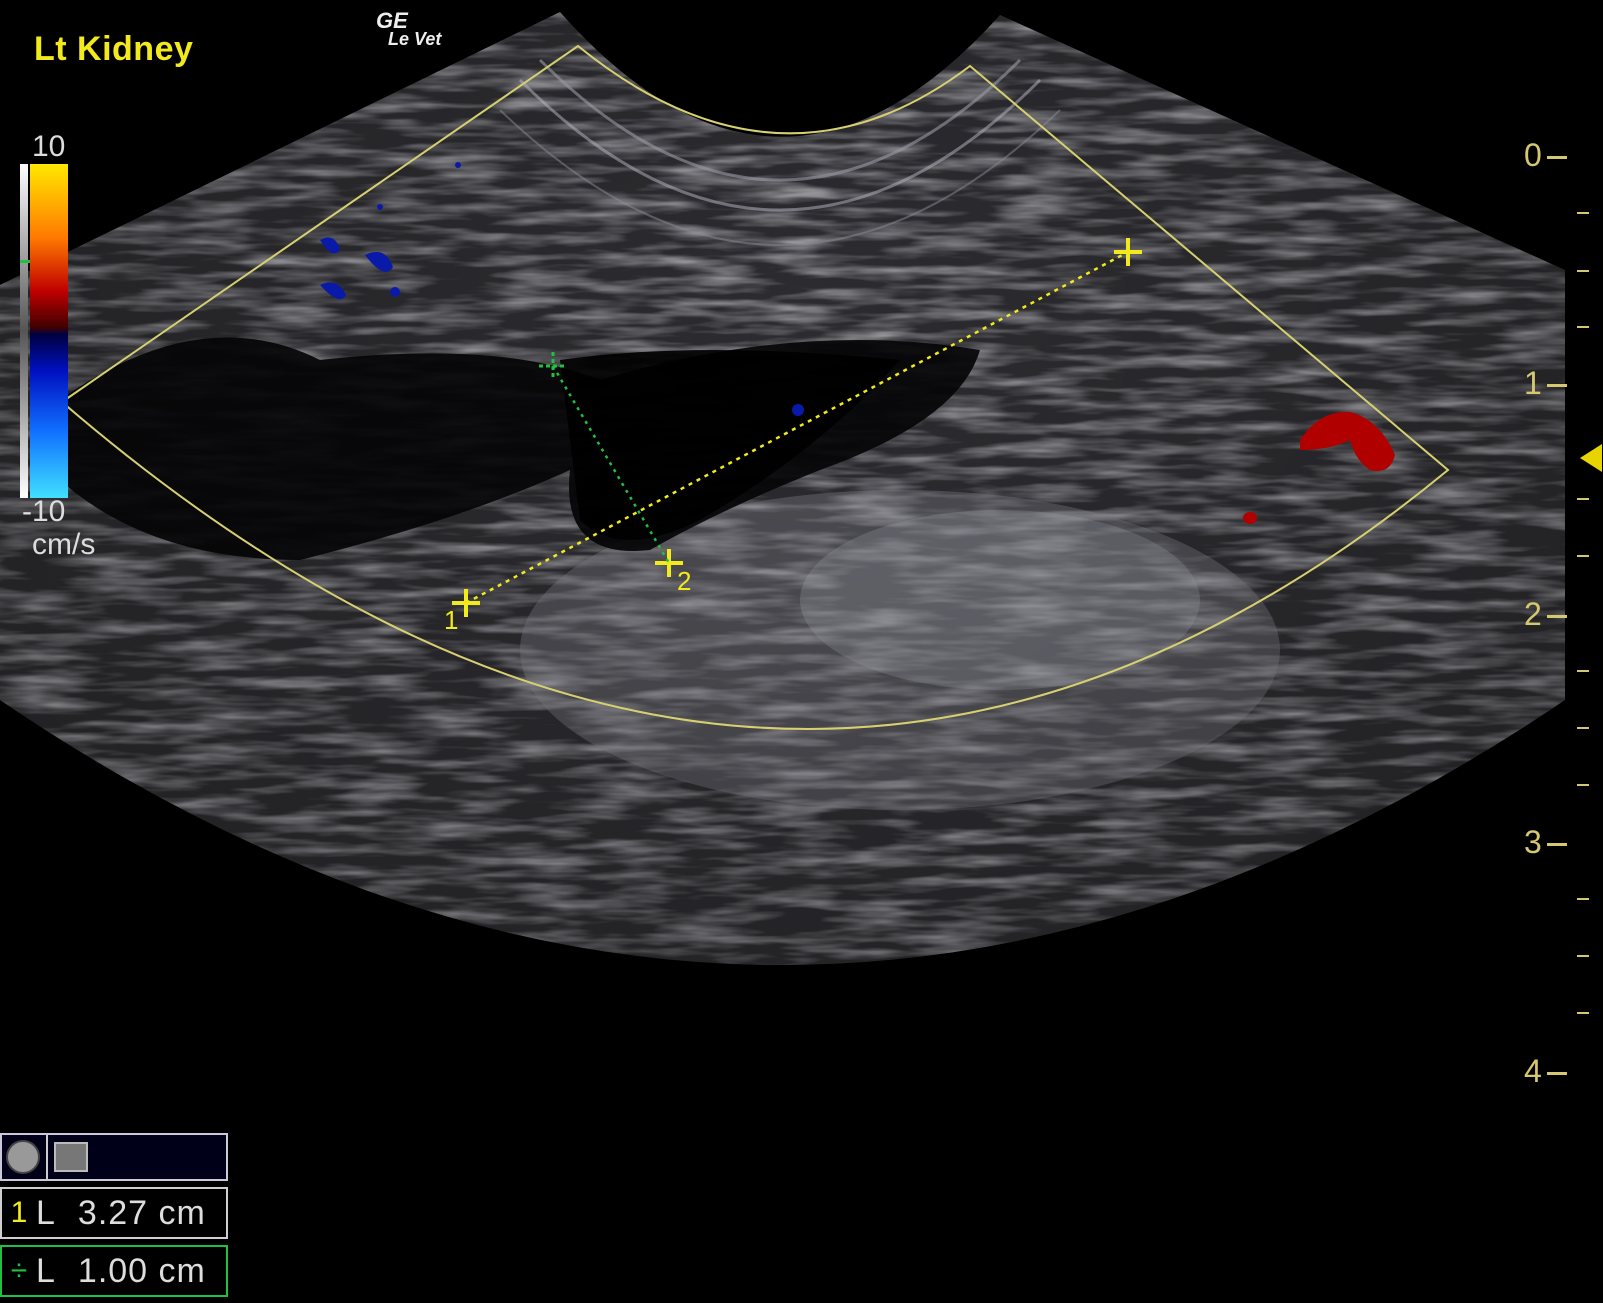 The image size is (1603, 1303). Describe the element at coordinates (47, 1157) in the screenshot. I see `toolbar-divider` at that location.